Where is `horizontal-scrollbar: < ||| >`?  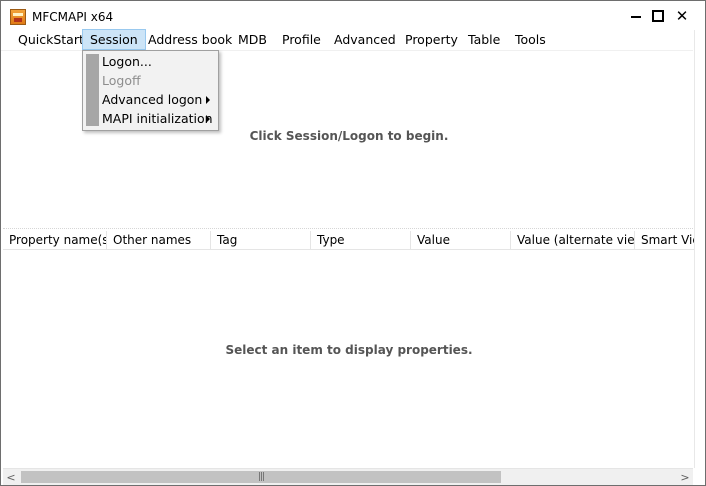
horizontal-scrollbar: < ||| > is located at coordinates (348, 476).